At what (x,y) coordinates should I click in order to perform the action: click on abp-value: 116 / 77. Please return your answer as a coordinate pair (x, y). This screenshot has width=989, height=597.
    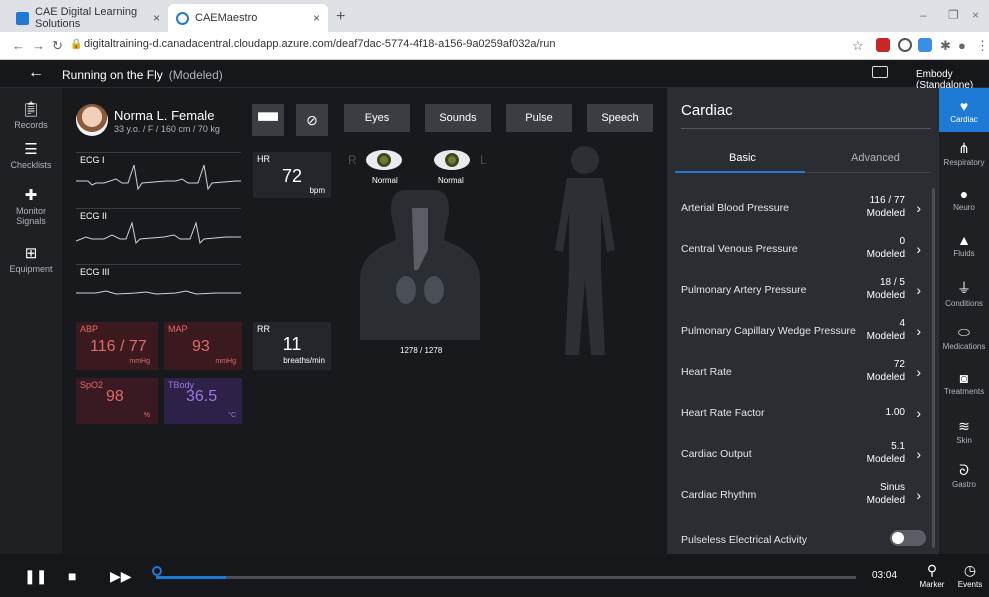
    Looking at the image, I should click on (118, 346).